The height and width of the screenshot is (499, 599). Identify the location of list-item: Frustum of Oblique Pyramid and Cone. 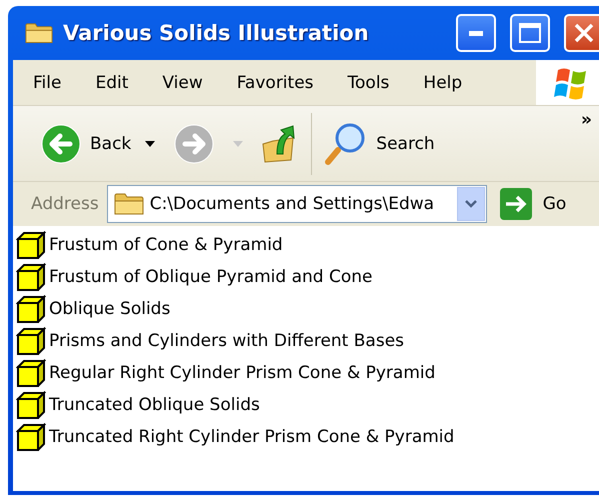
(210, 277).